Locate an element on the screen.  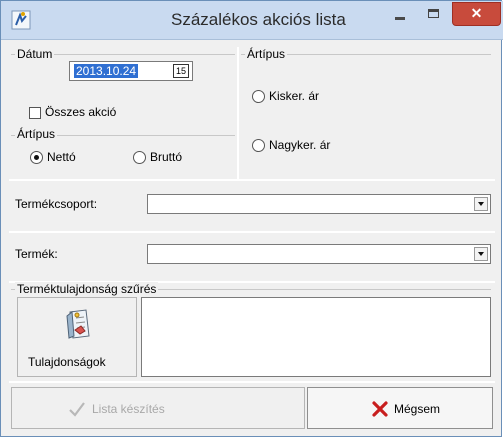
cancel-label: Mégsem is located at coordinates (417, 409).